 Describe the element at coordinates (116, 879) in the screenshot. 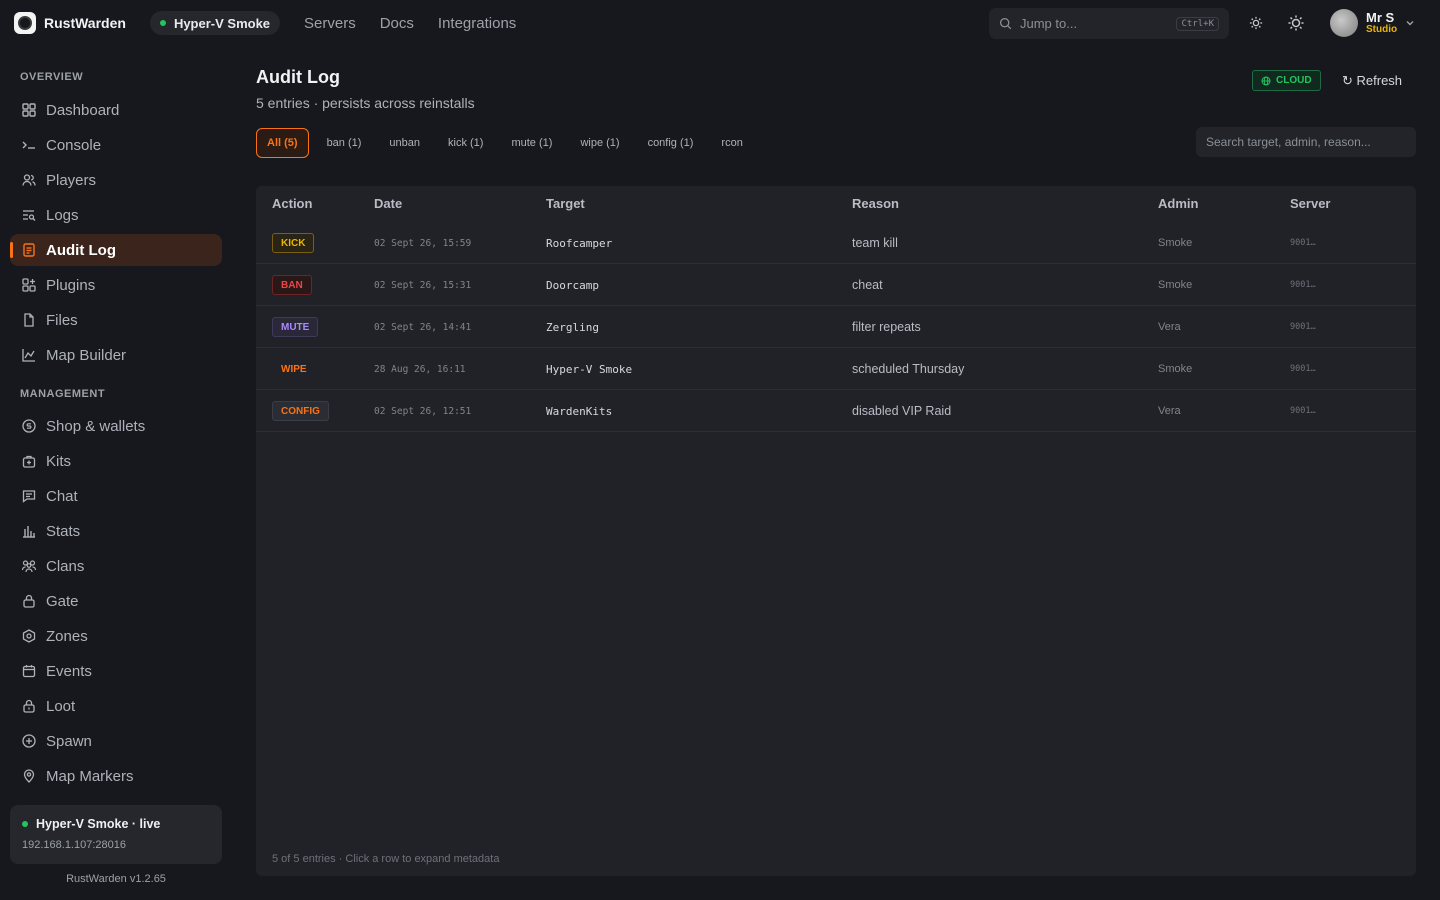

I see `app-version: RustWarden v1.2.65` at that location.